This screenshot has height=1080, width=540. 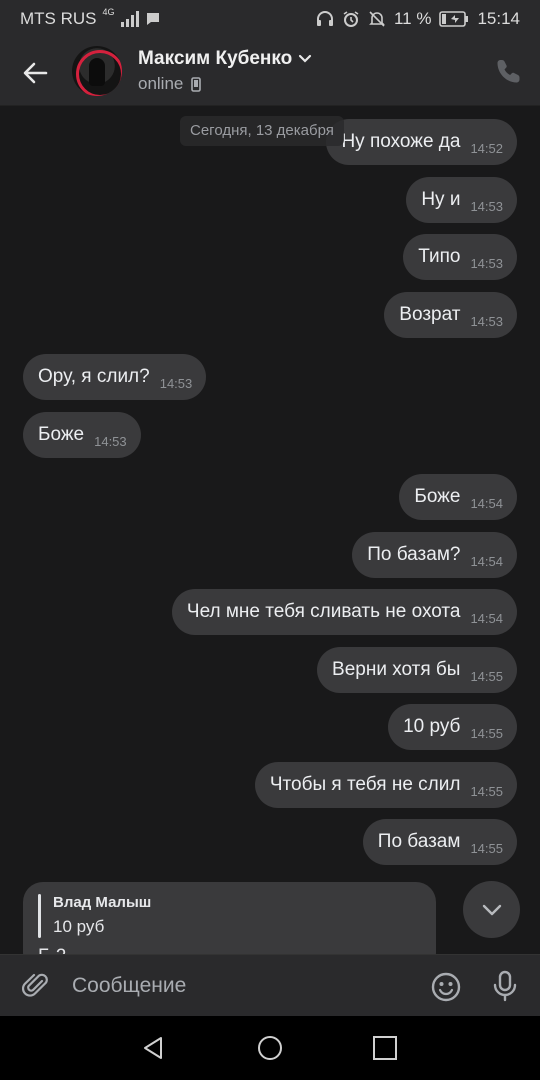 What do you see at coordinates (270, 842) in the screenshot?
I see `message-row: По базам 14:55` at bounding box center [270, 842].